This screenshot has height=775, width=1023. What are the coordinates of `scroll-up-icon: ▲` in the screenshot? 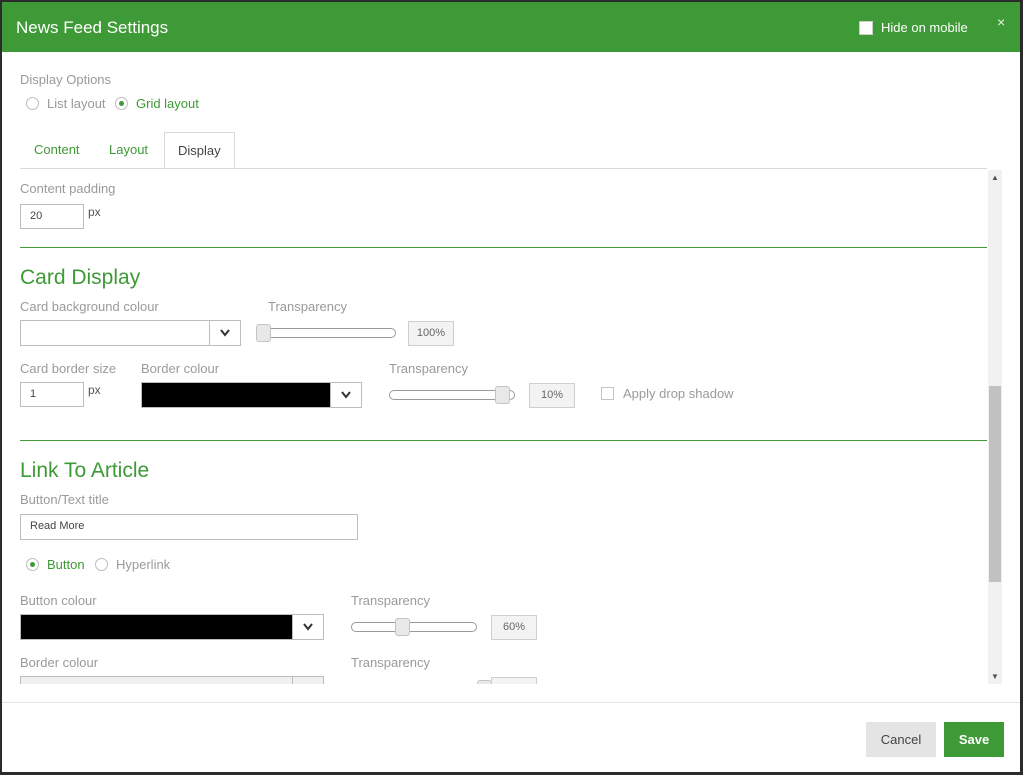 It's located at (995, 177).